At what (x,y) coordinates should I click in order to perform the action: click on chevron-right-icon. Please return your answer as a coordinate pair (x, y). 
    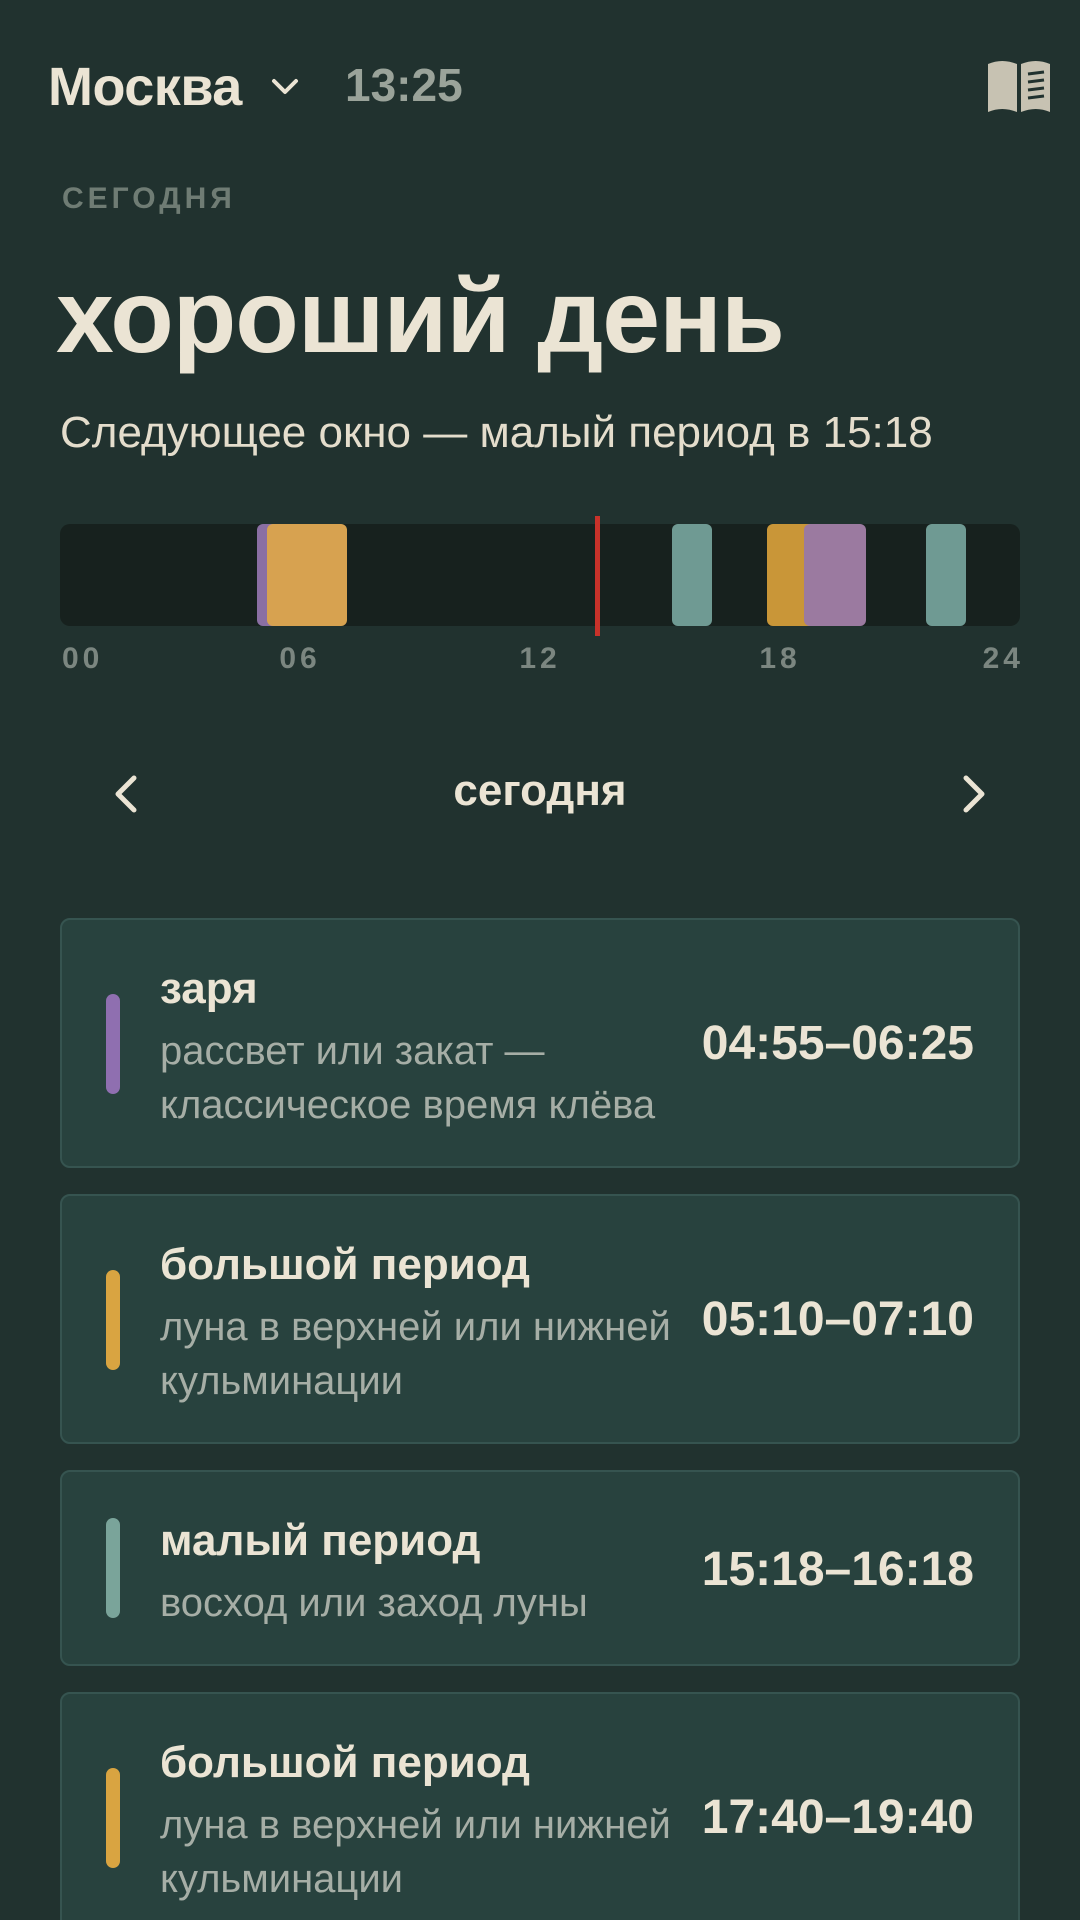
    Looking at the image, I should click on (972, 794).